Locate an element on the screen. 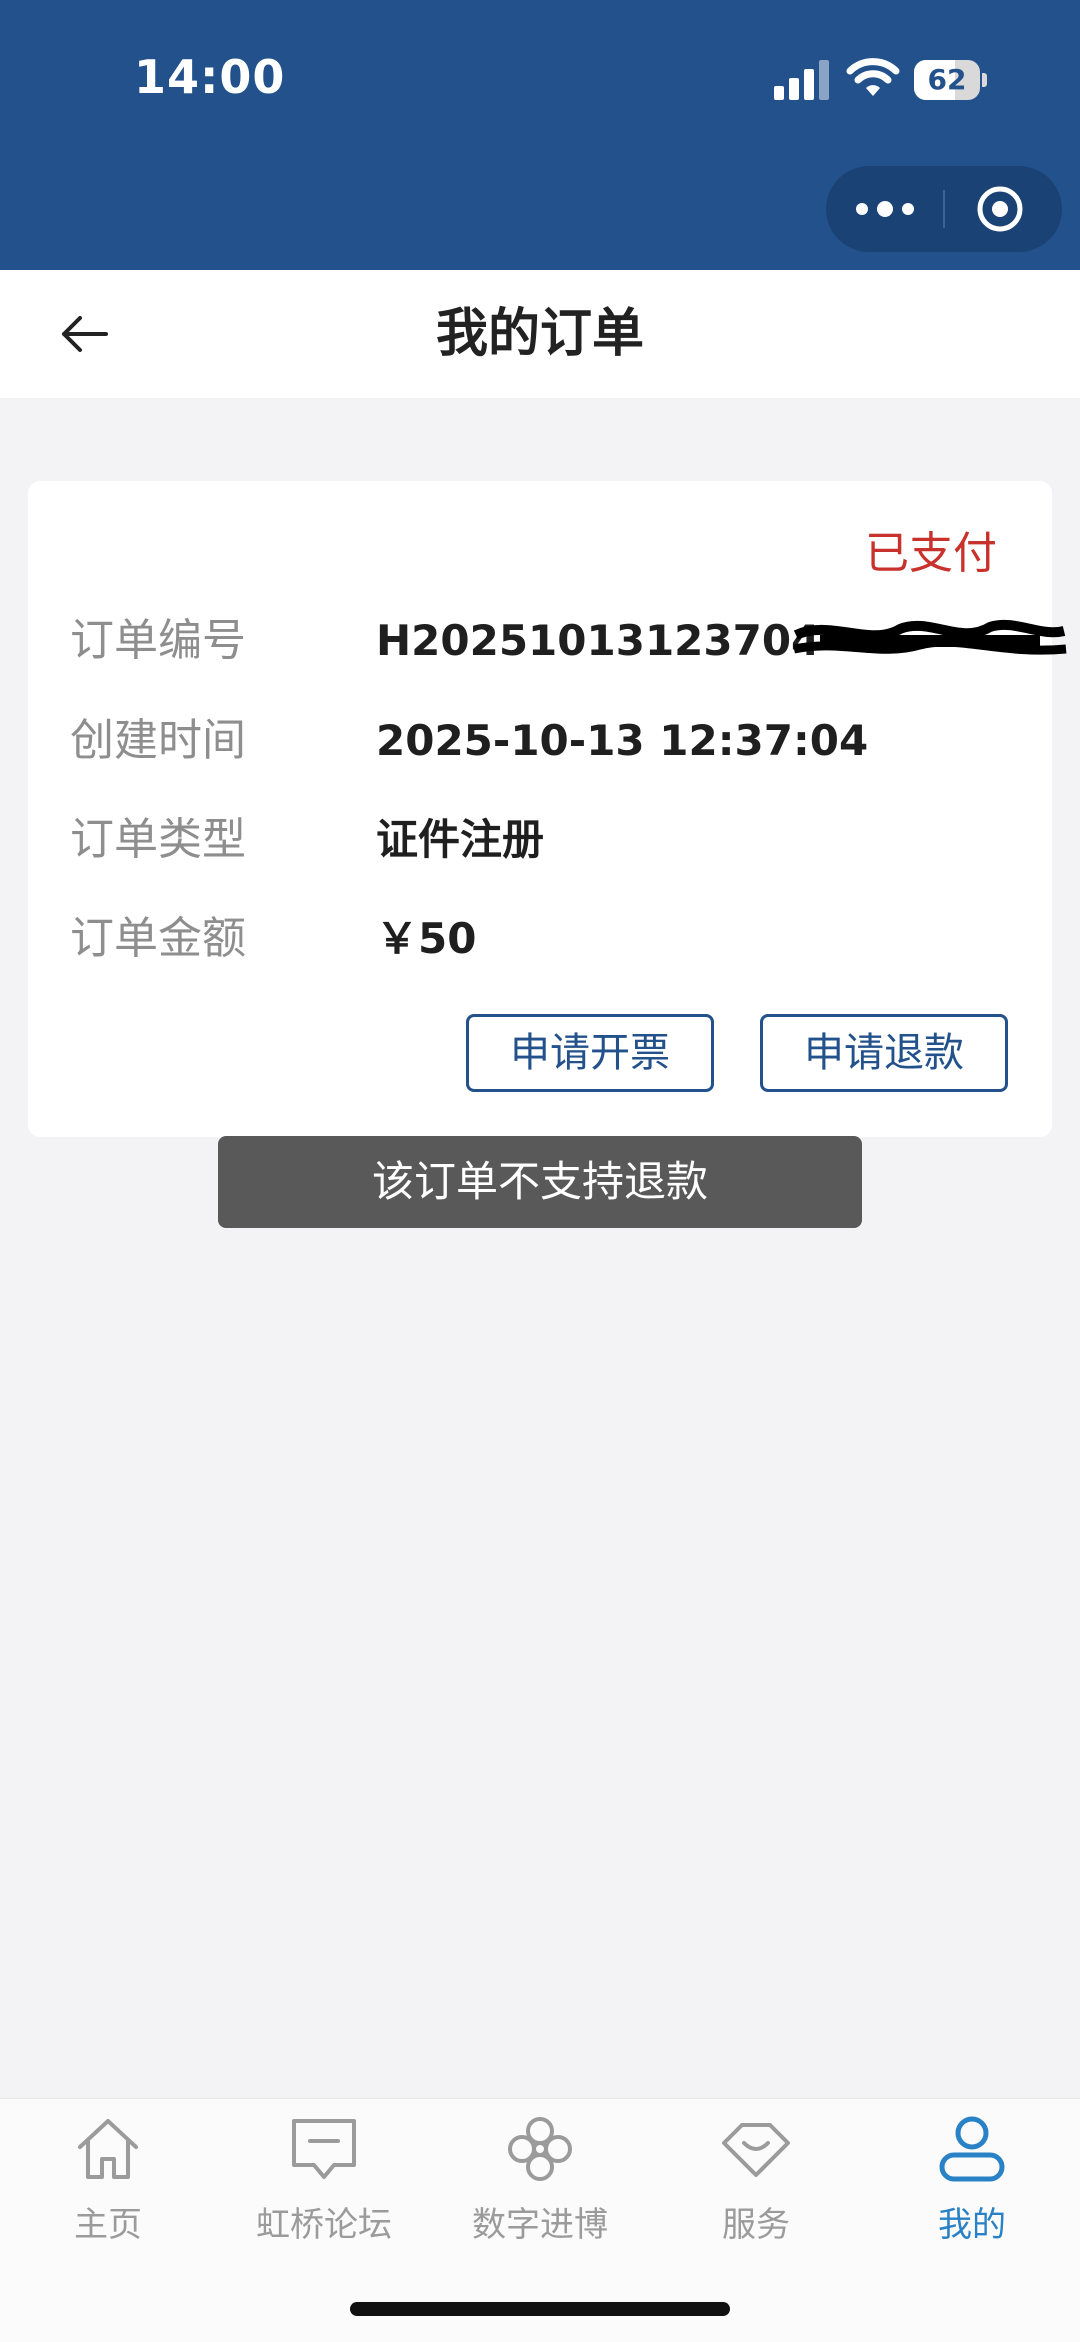 The image size is (1080, 2342). tab-digital-expo: 数字进博 is located at coordinates (540, 2188).